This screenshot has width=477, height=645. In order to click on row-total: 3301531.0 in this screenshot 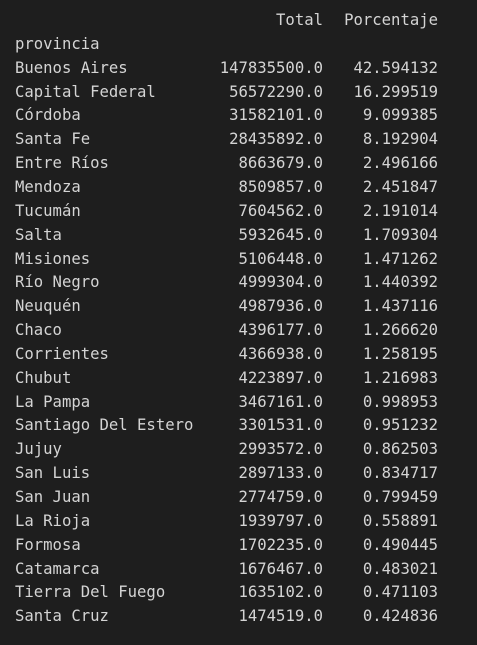, I will do `click(281, 425)`.